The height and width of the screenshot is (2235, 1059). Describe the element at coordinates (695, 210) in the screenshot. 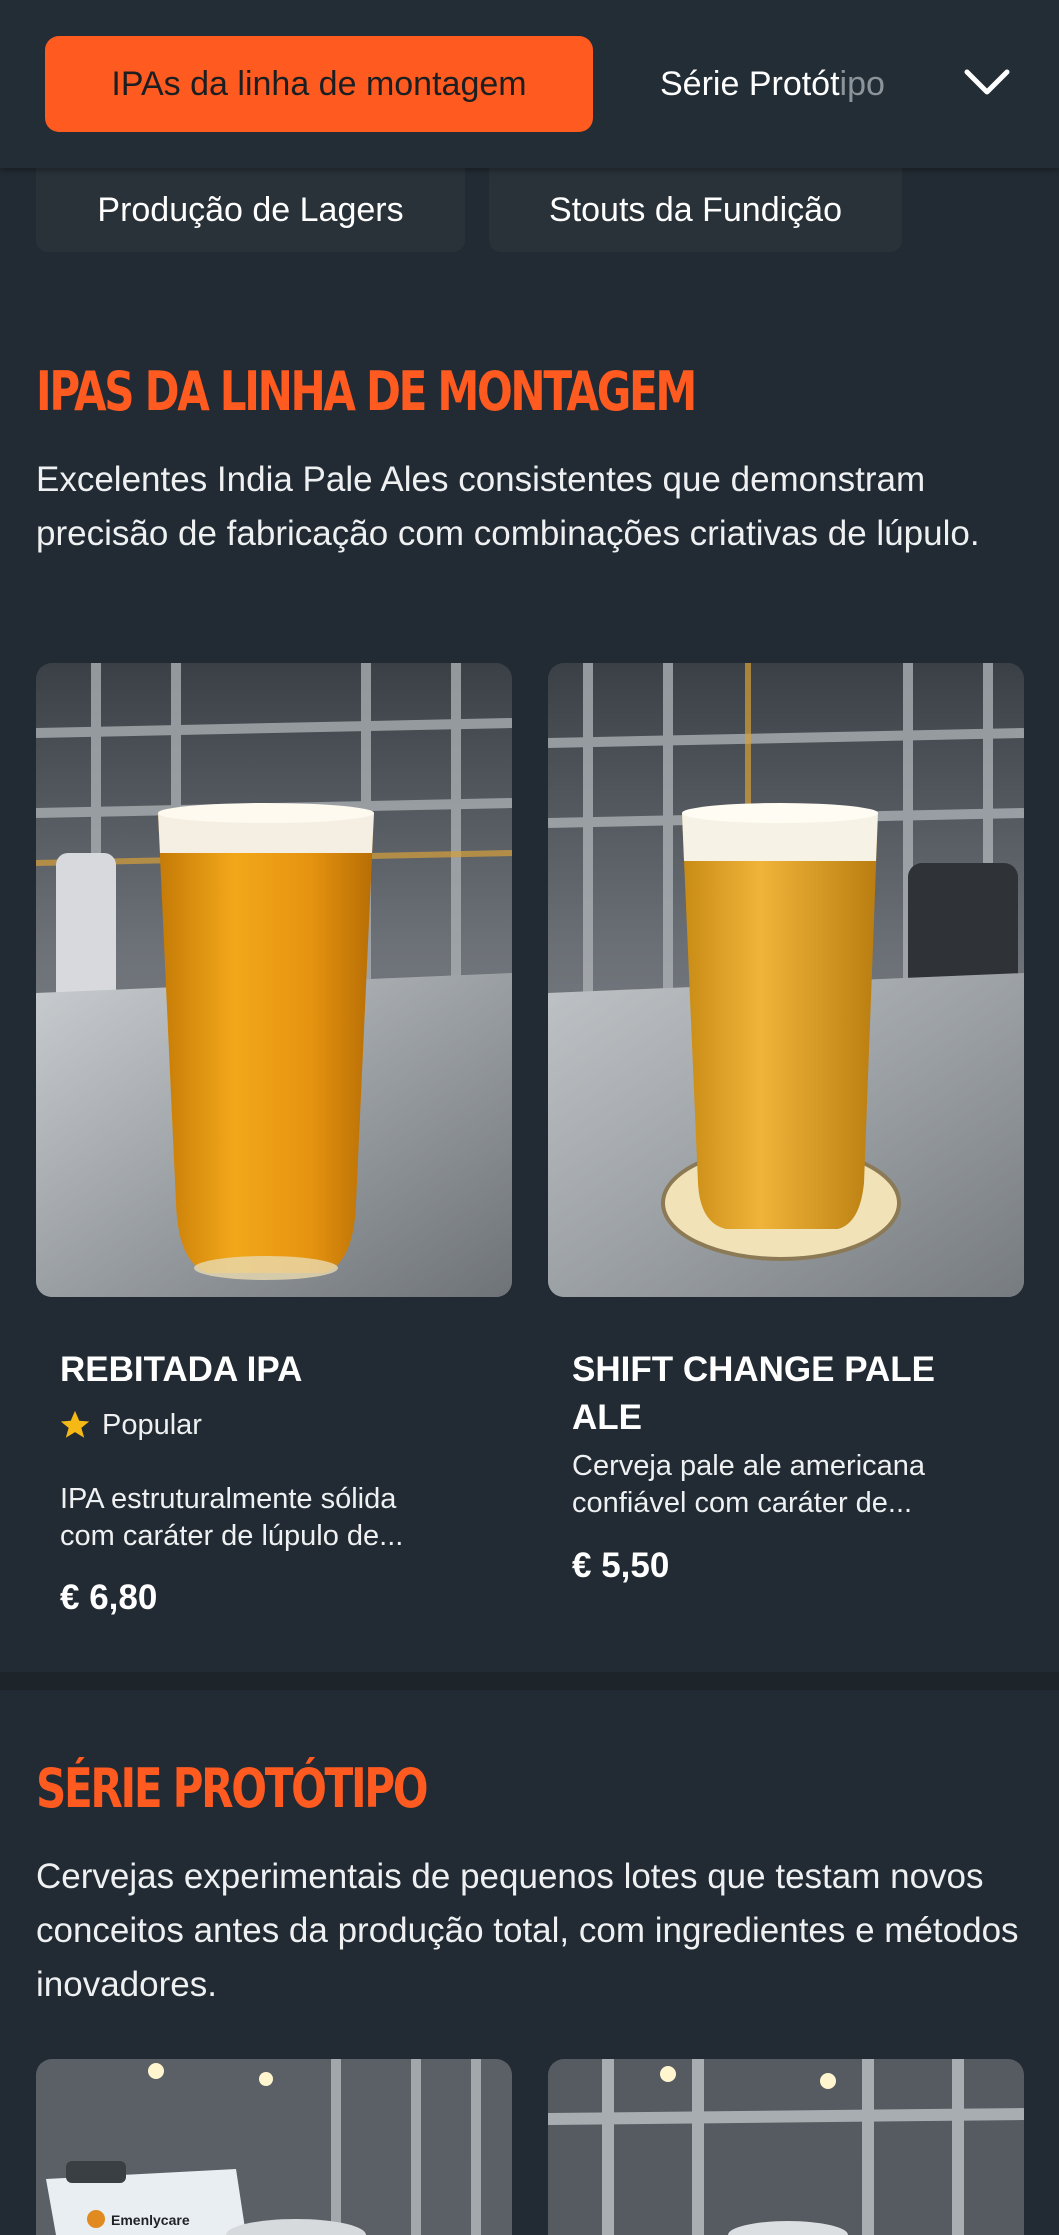

I see `tab-foundry-stouts: Stouts da Fundição` at that location.